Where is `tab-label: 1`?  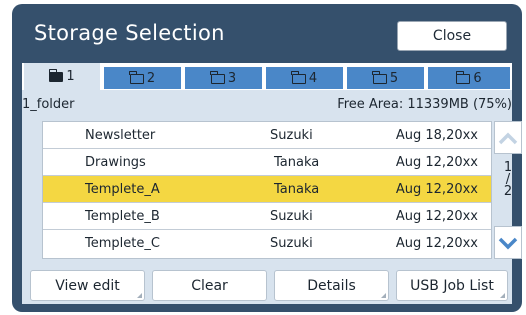
tab-label: 1 is located at coordinates (70, 76).